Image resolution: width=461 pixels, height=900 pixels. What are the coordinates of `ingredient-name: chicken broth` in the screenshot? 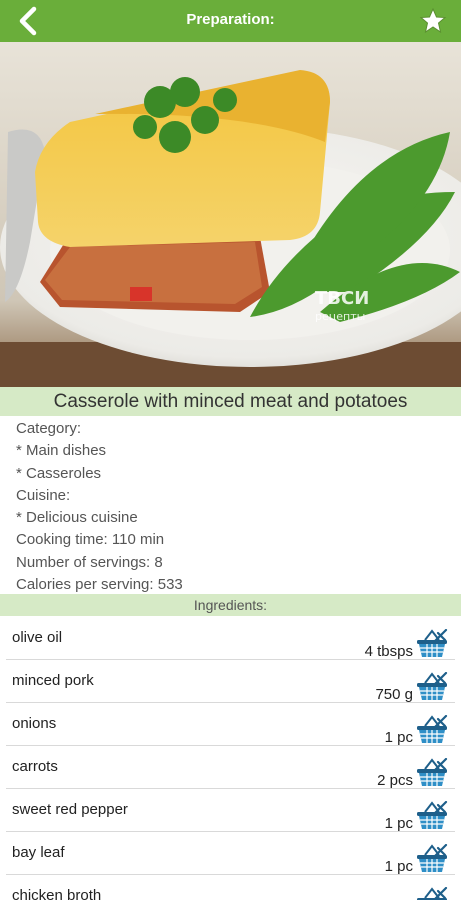 It's located at (57, 893).